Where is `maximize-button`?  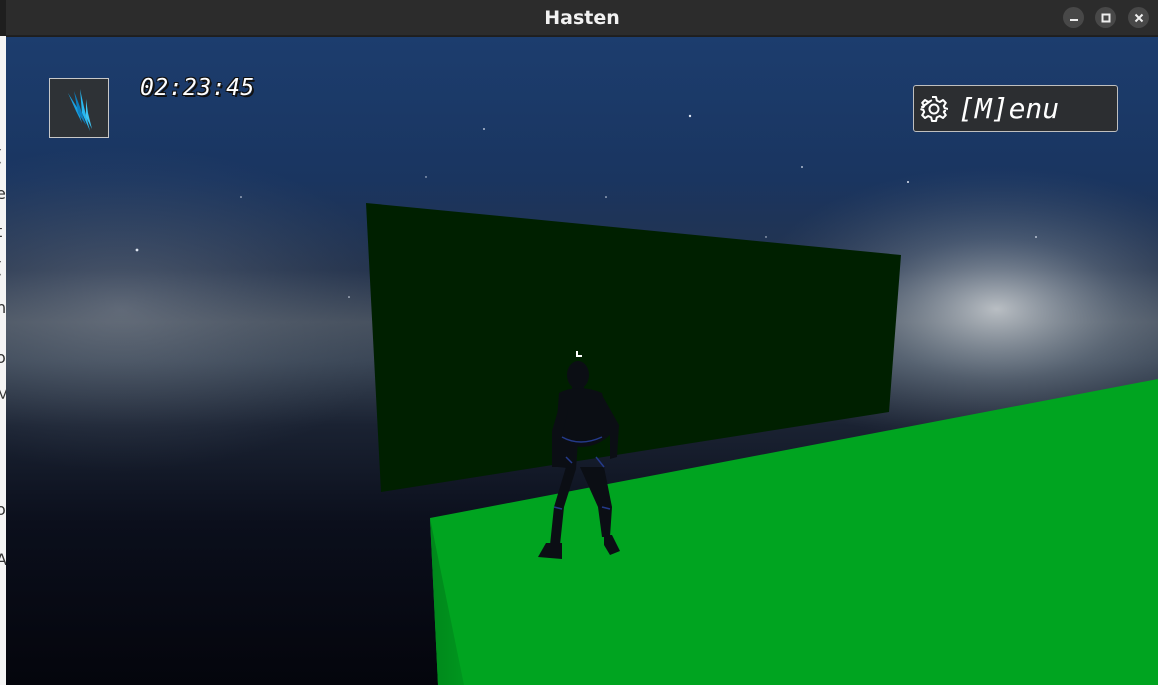 maximize-button is located at coordinates (1105, 17).